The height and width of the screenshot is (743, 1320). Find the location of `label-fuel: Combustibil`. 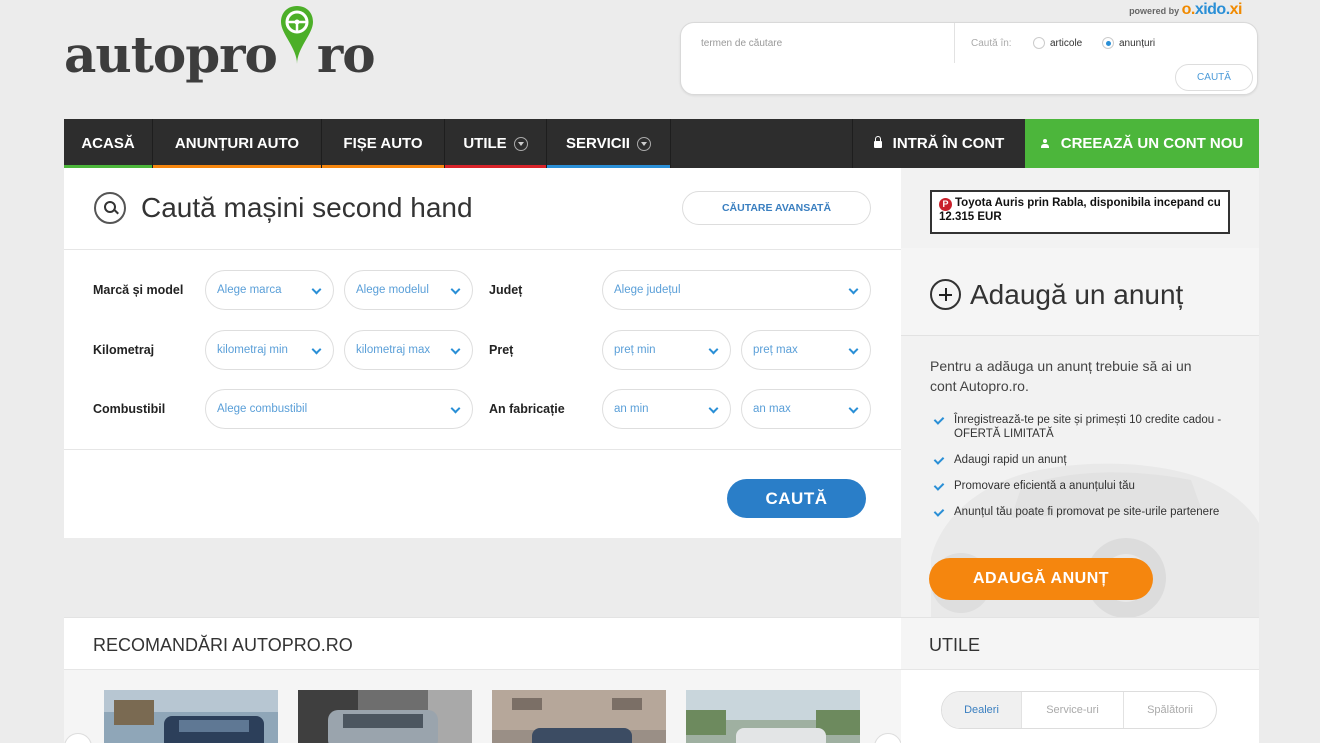

label-fuel: Combustibil is located at coordinates (129, 409).